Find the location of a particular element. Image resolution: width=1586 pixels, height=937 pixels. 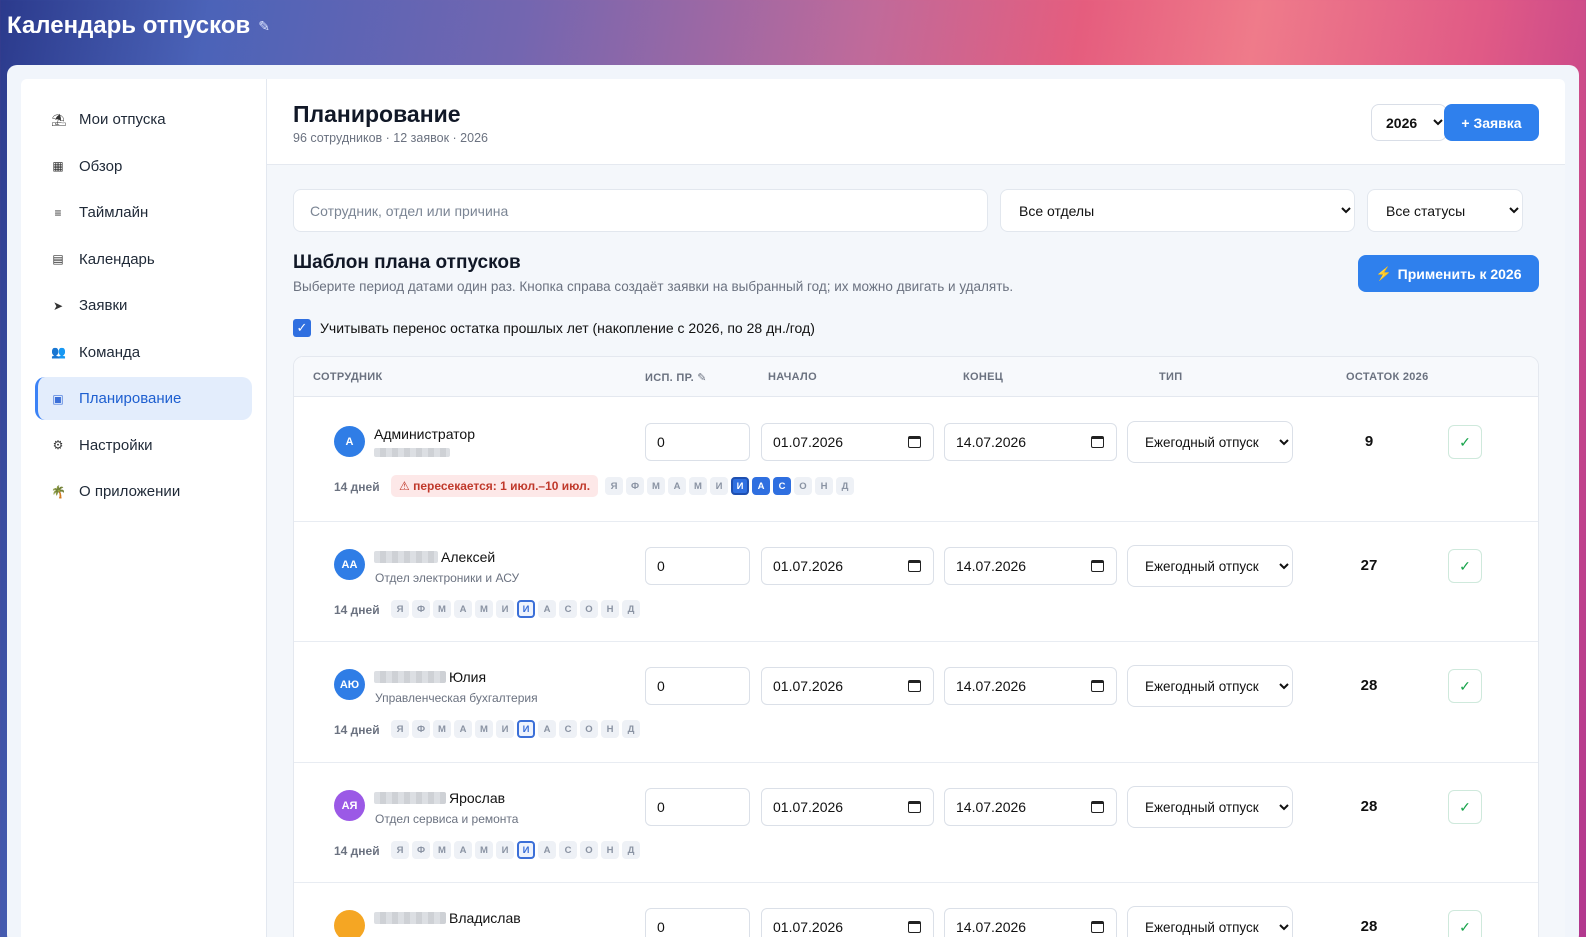

column-header: ТИП is located at coordinates (1171, 377).